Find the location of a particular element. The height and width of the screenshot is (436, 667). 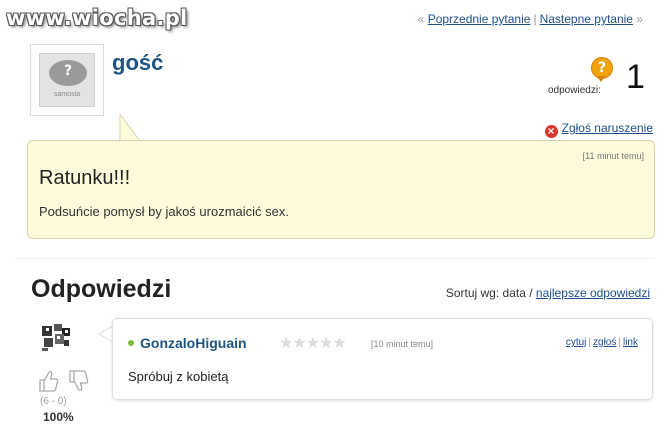

report-answer-link: zgłoś is located at coordinates (604, 342).